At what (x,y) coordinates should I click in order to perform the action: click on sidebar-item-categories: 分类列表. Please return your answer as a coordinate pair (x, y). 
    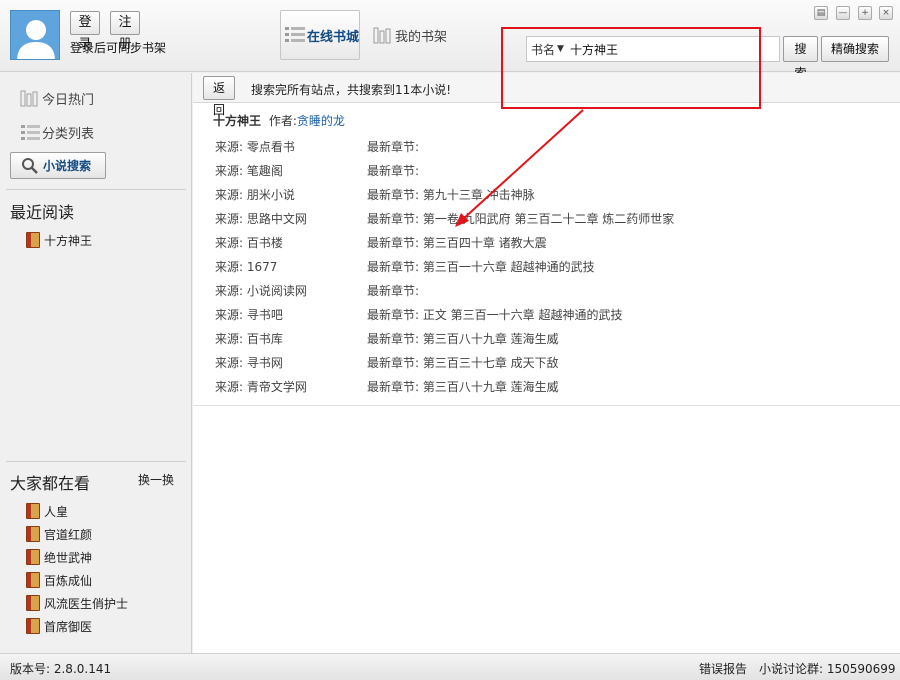
    Looking at the image, I should click on (57, 132).